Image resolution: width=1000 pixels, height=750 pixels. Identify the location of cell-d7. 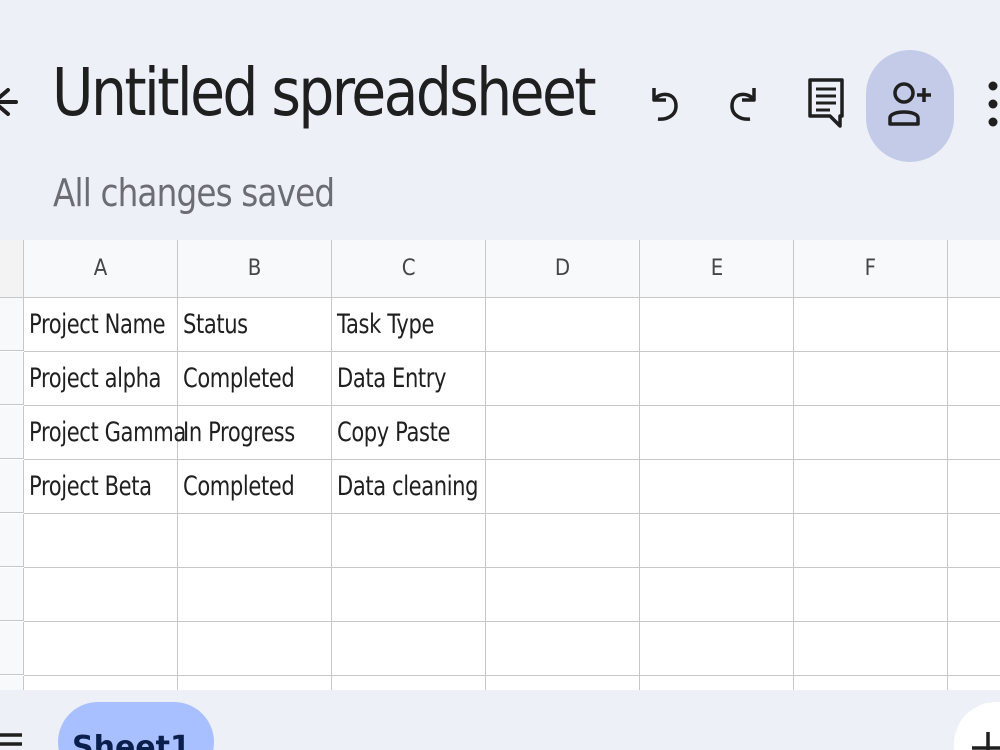
(563, 649).